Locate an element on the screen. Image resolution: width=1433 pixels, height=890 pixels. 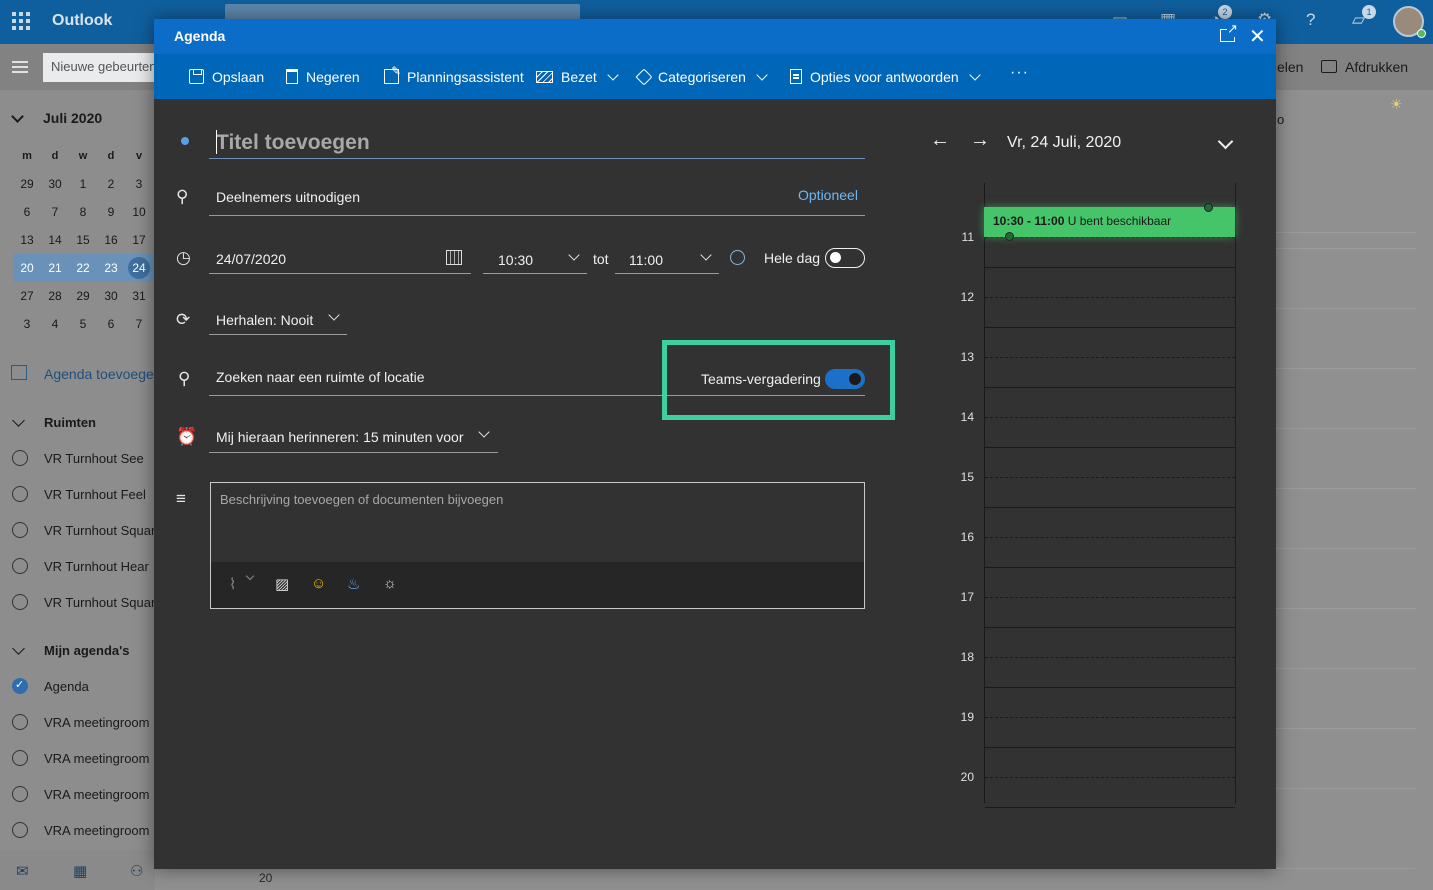
hamburger-icon is located at coordinates (20, 67).